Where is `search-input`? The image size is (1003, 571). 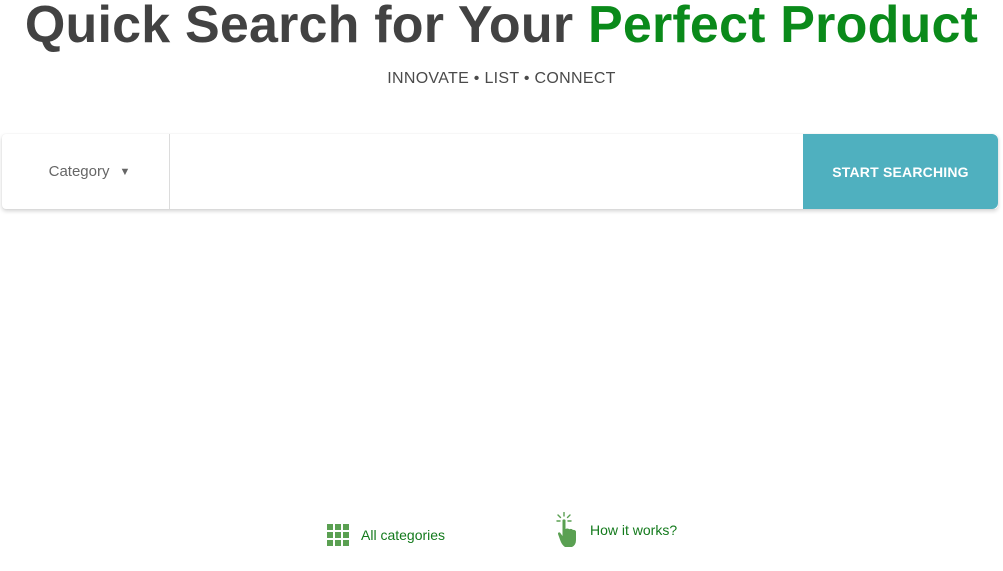 search-input is located at coordinates (486, 171).